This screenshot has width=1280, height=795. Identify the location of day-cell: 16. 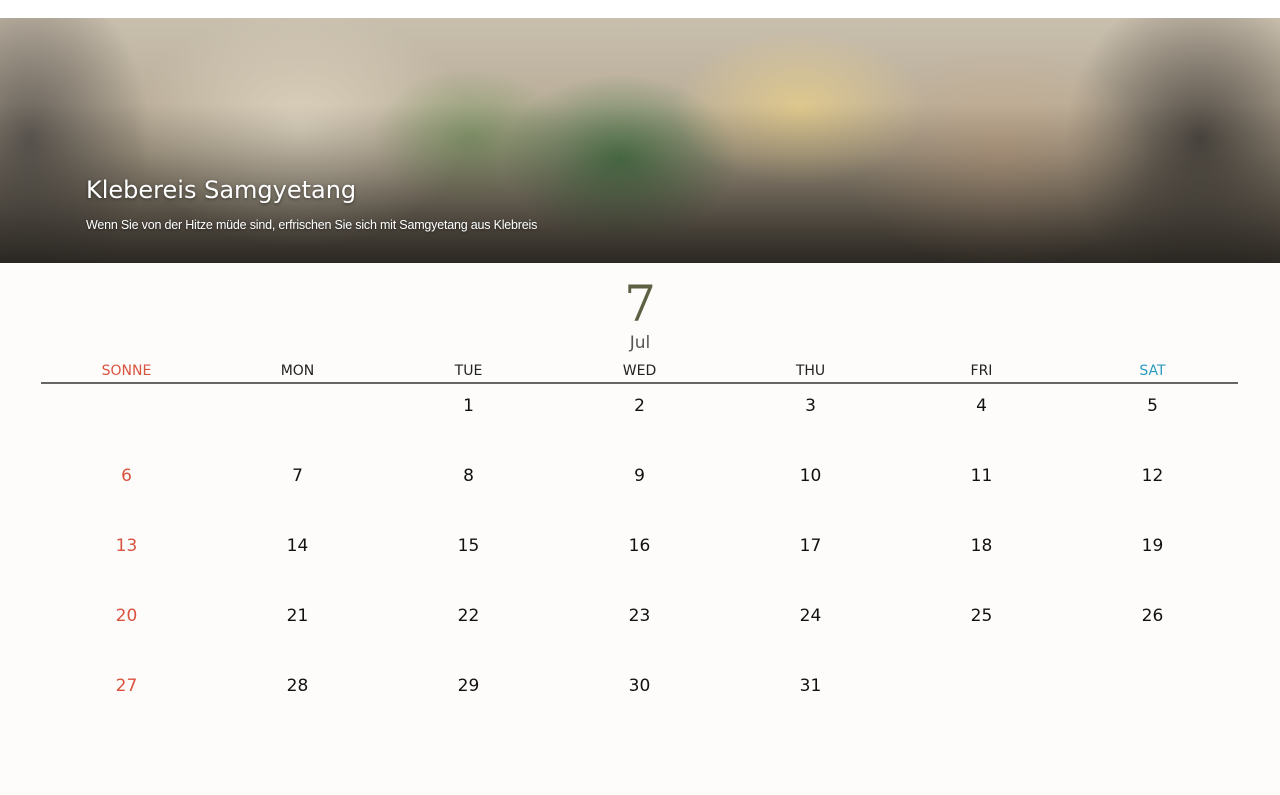
(639, 559).